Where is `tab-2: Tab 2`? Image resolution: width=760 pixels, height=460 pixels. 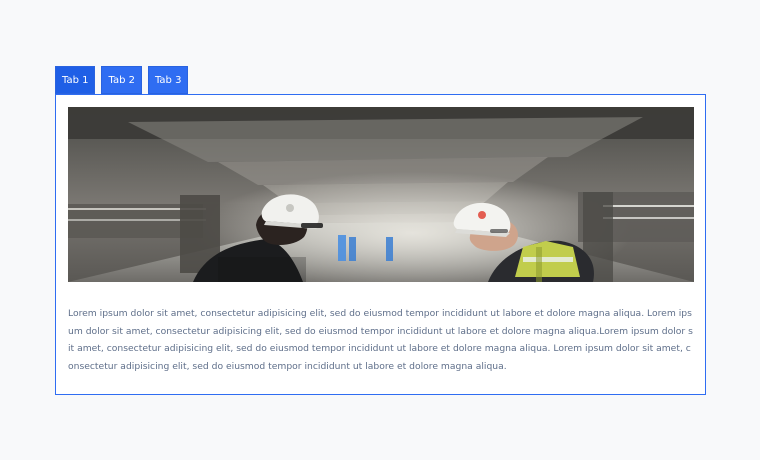 tab-2: Tab 2 is located at coordinates (121, 80).